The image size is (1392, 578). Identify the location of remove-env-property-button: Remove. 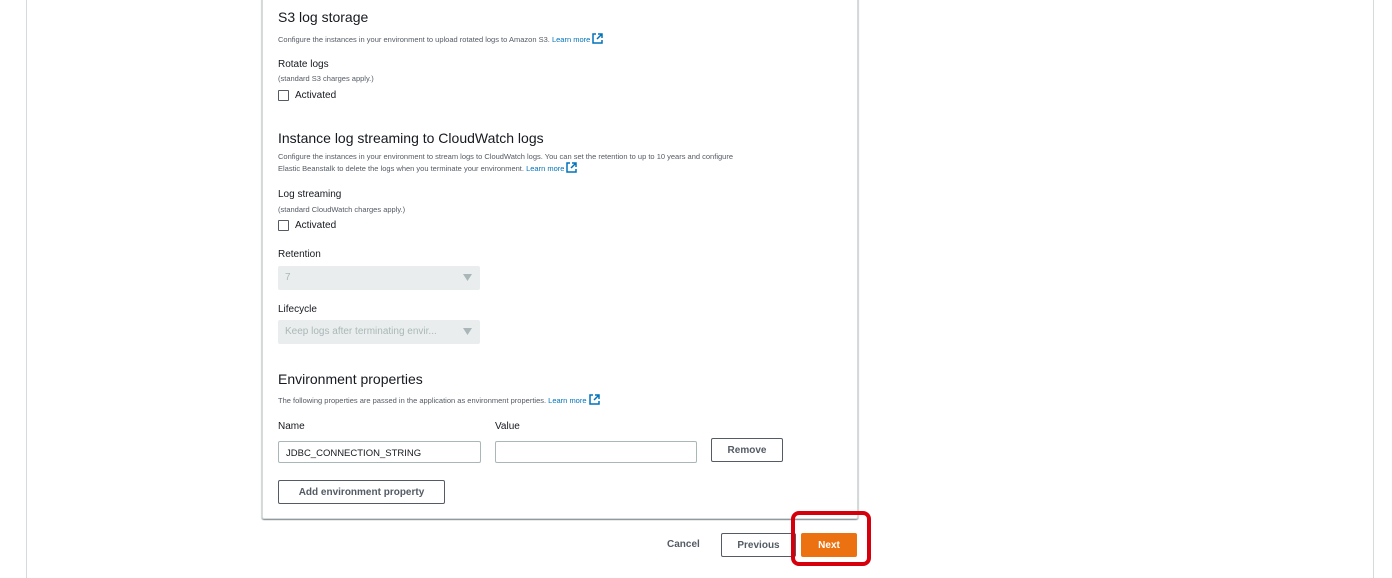
(747, 450).